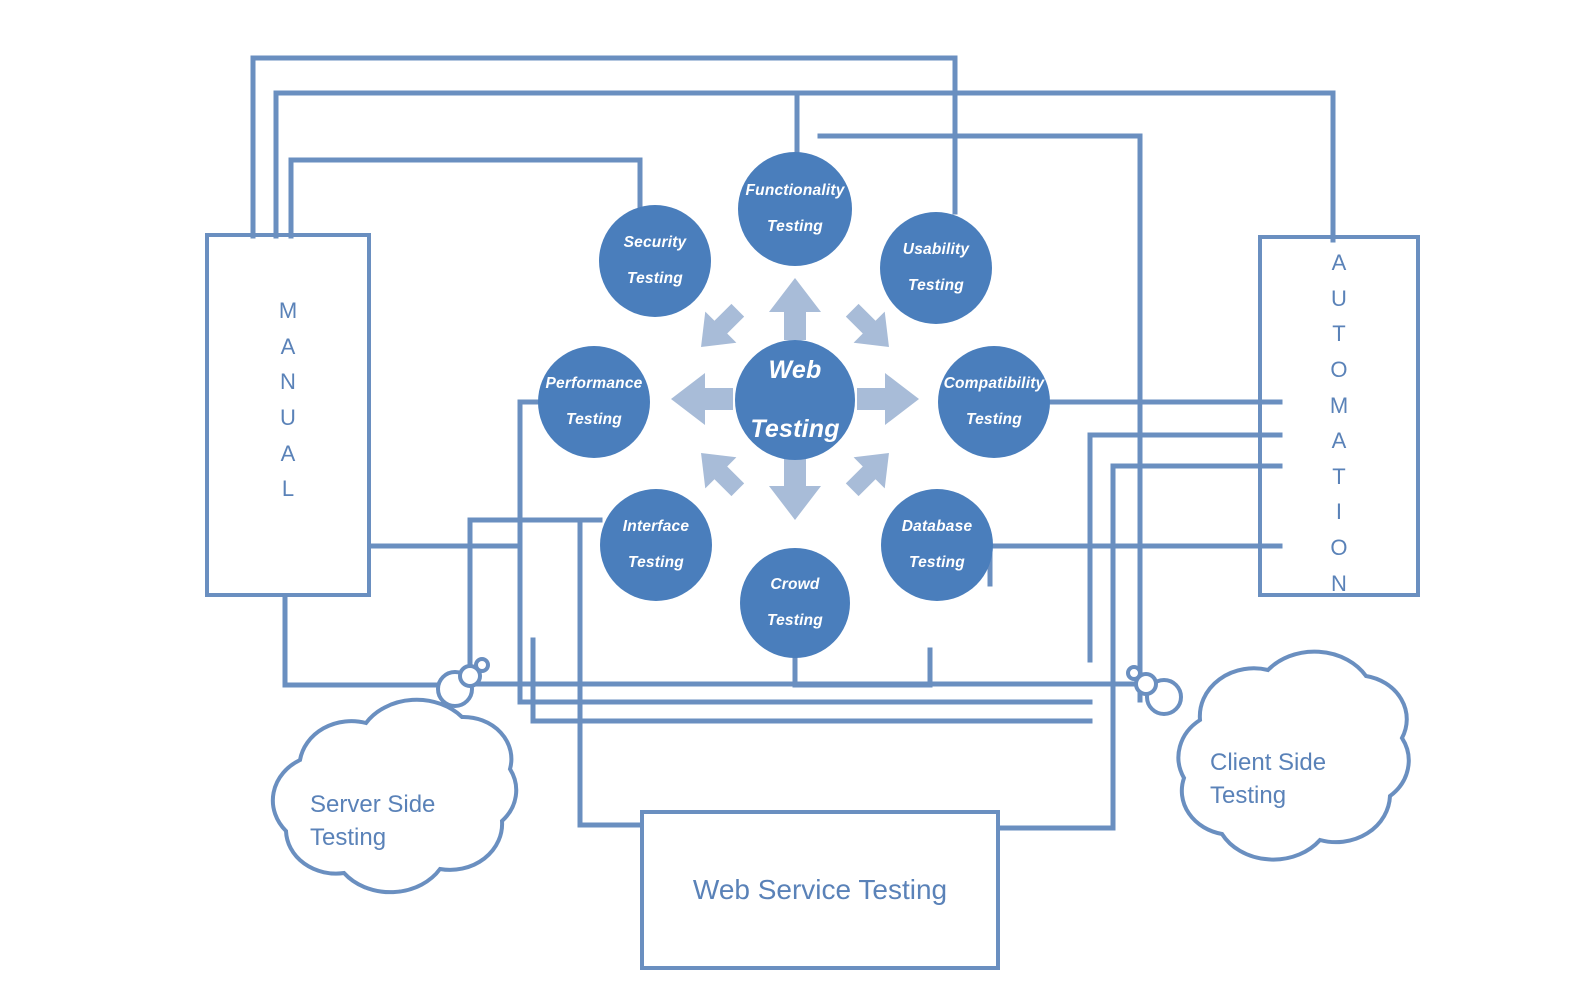  I want to click on node-crowd-testing: Crowd Testing, so click(795, 603).